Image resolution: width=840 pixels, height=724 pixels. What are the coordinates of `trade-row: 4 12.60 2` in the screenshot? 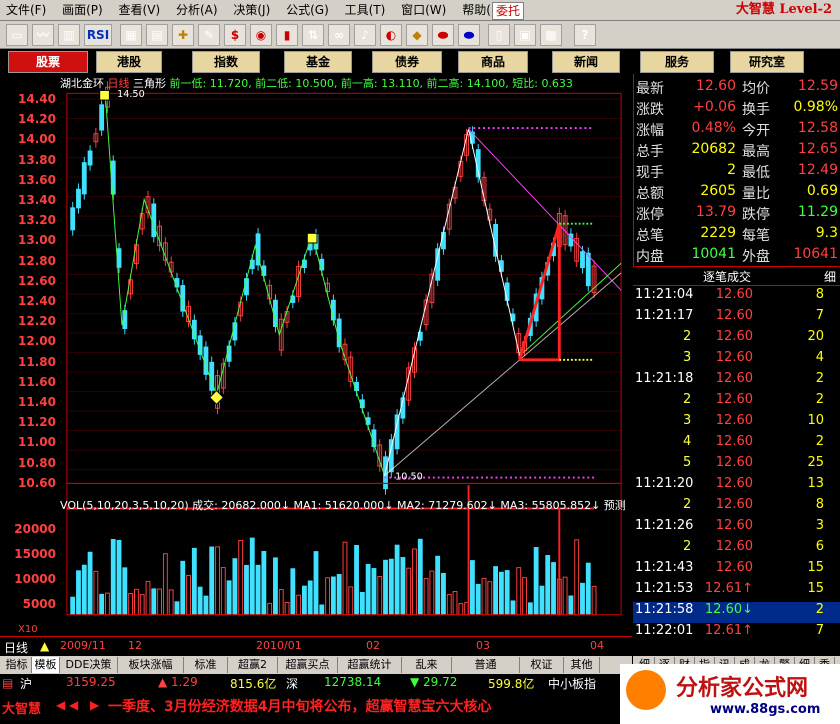 It's located at (736, 444).